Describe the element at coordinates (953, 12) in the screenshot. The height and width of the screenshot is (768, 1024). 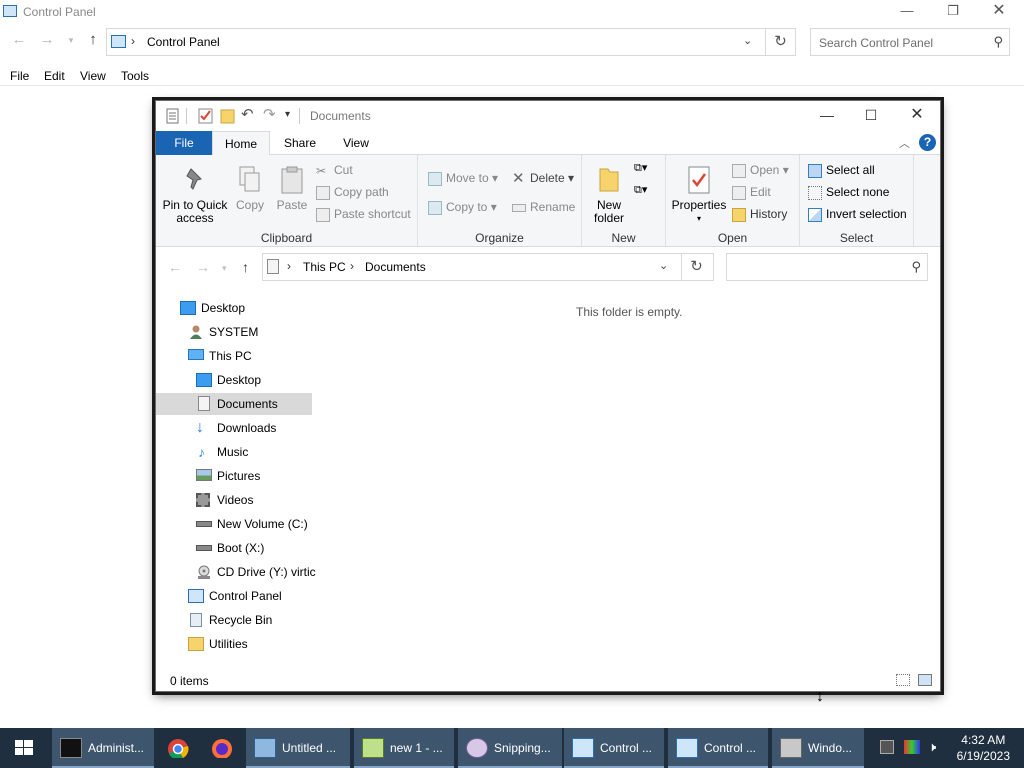
I see `restore-button: ❐` at that location.